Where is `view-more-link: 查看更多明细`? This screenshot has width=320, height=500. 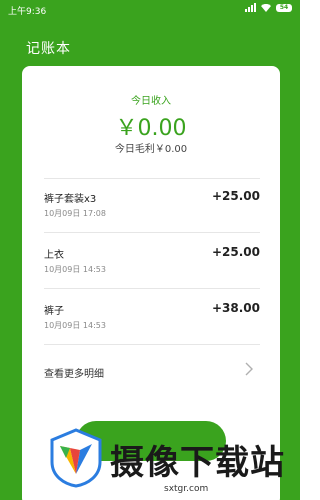 view-more-link: 查看更多明细 is located at coordinates (74, 372).